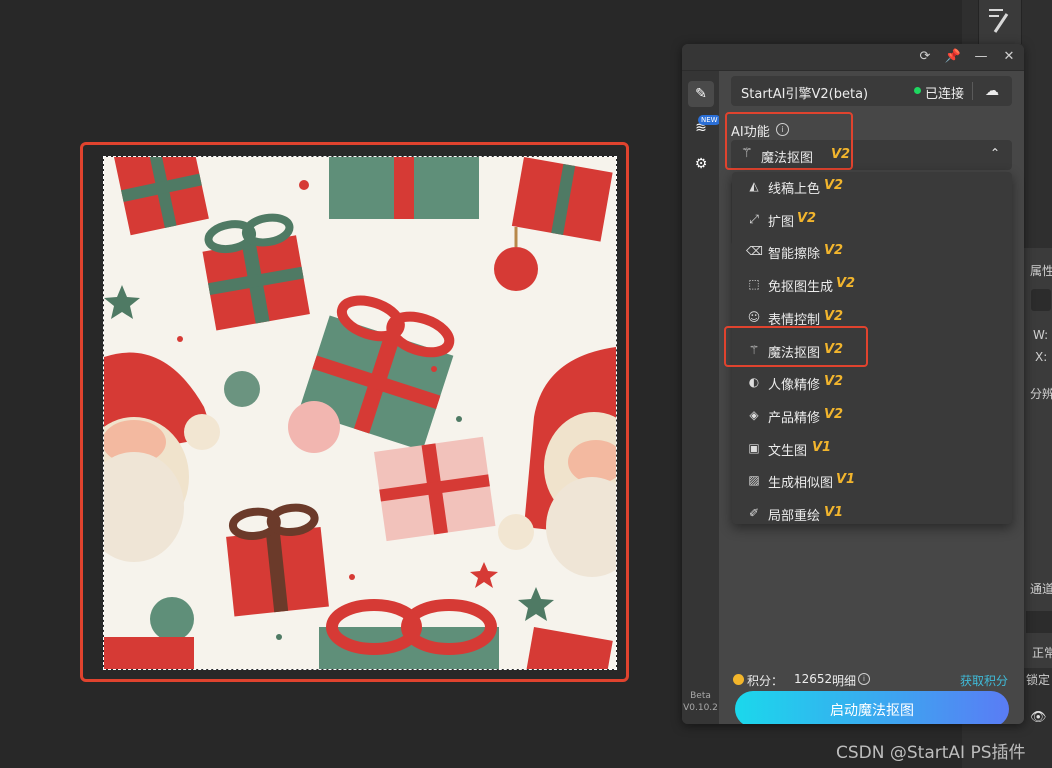  What do you see at coordinates (1039, 622) in the screenshot?
I see `ps-search-box` at bounding box center [1039, 622].